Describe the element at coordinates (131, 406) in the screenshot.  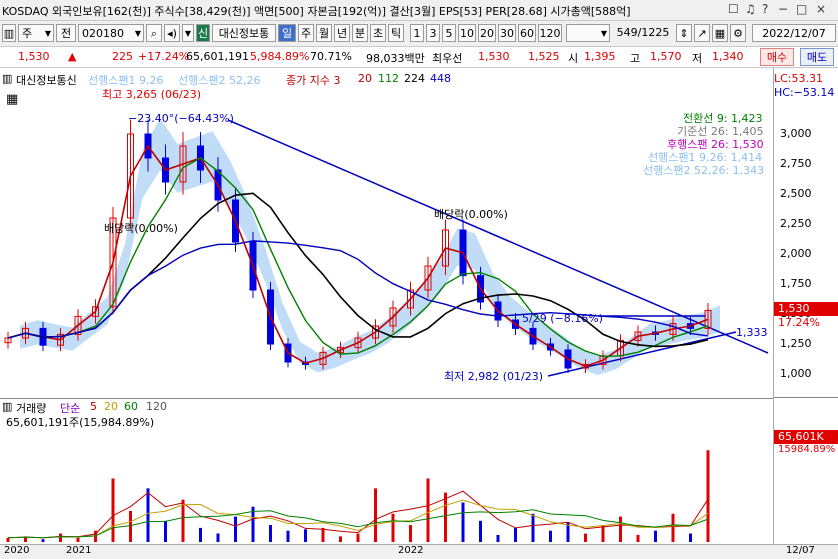
I see `volume-legend-60: 60` at that location.